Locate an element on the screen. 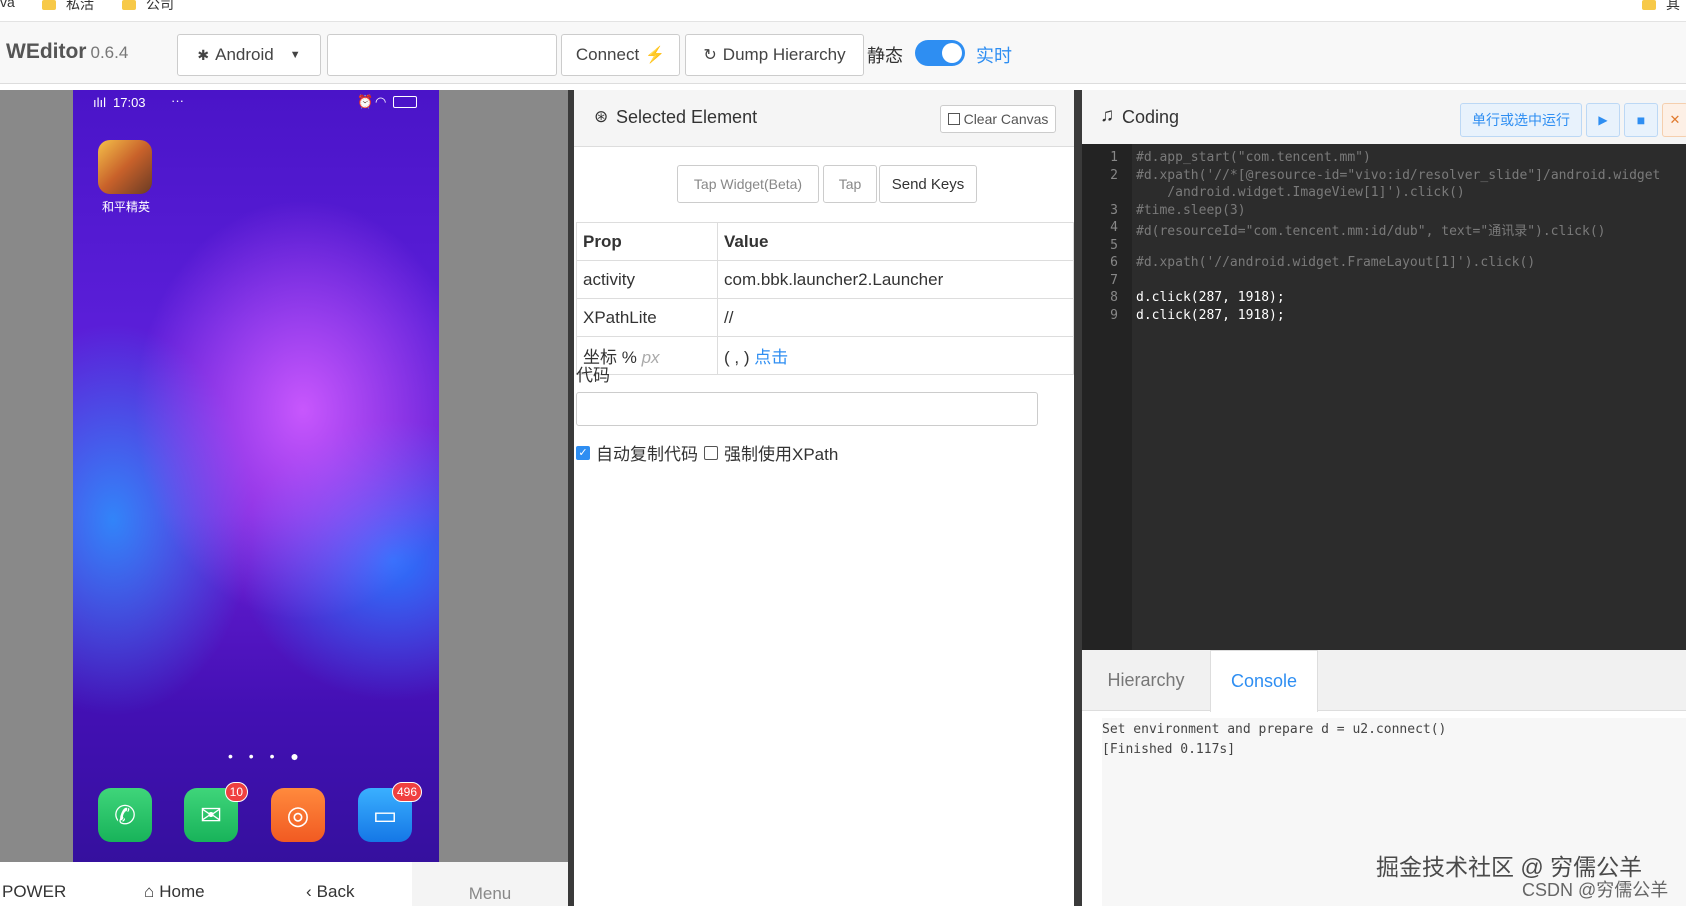 The image size is (1686, 906). platform-select: ✱ Android ▼ is located at coordinates (249, 55).